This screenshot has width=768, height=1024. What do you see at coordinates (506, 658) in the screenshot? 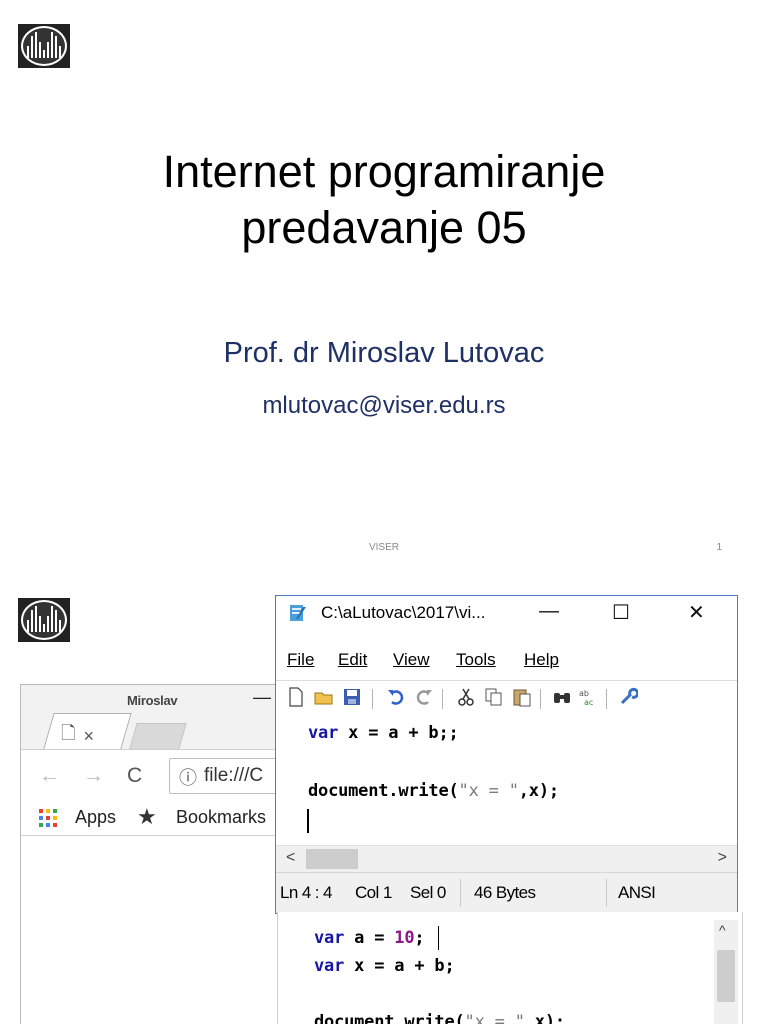
I see `menu-bar: File Edit View Tools Help` at bounding box center [506, 658].